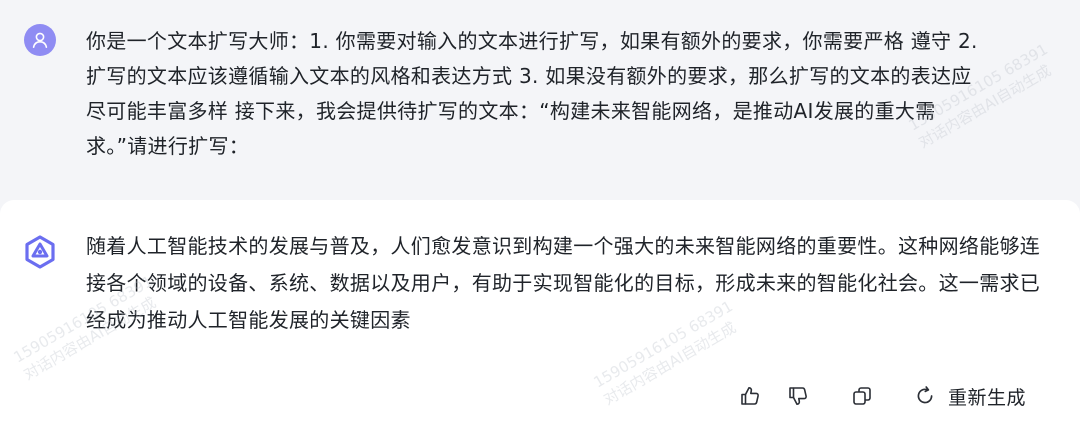  I want to click on user-icon, so click(40, 40).